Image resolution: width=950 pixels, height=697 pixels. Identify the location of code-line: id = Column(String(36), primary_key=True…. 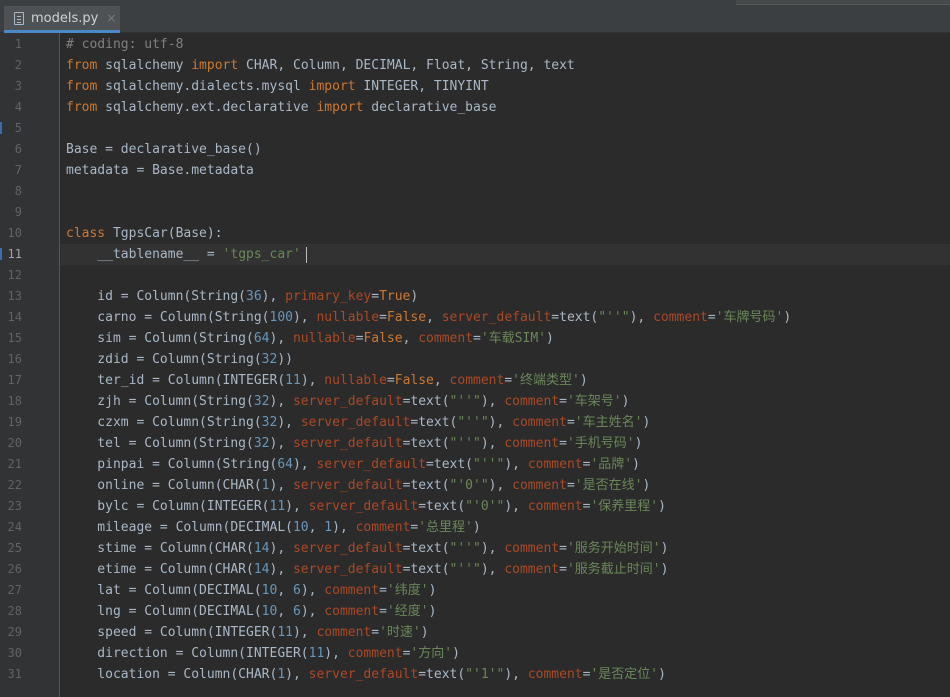
(242, 296).